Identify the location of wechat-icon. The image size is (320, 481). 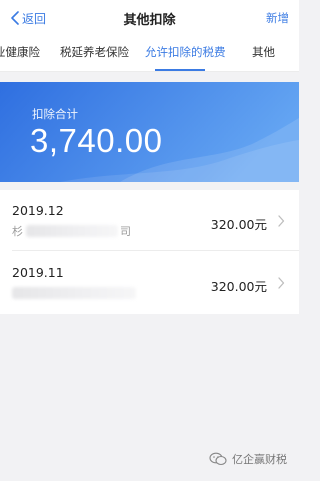
(218, 459).